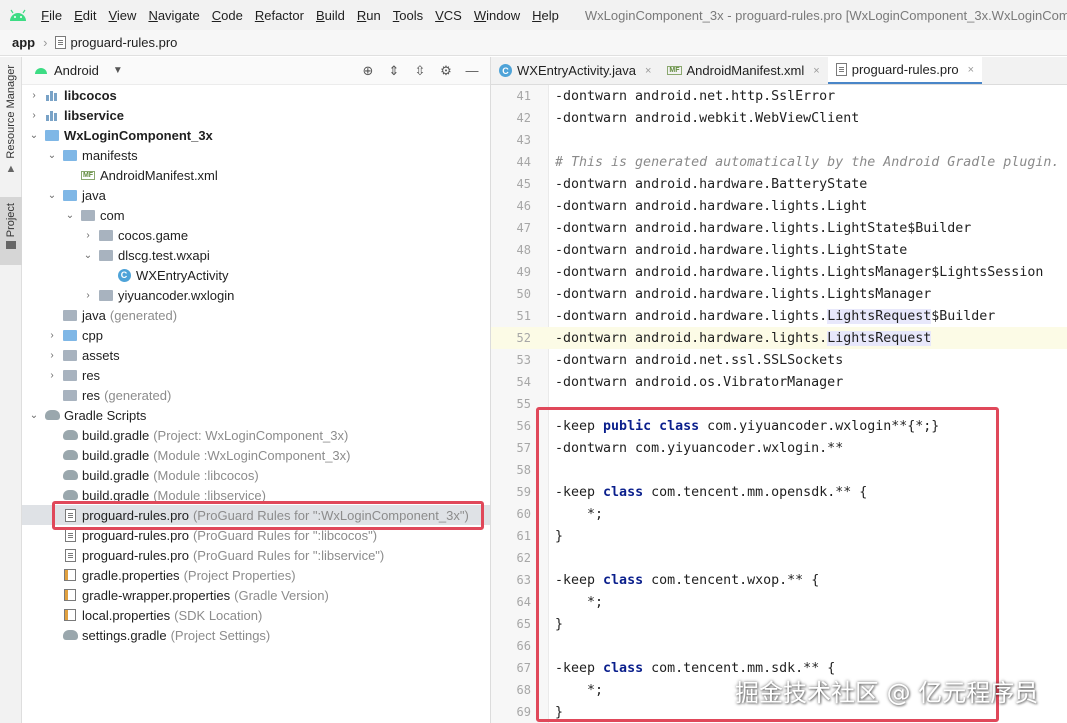 The image size is (1067, 723). What do you see at coordinates (118, 70) in the screenshot?
I see `chevron-down-icon: ▼` at bounding box center [118, 70].